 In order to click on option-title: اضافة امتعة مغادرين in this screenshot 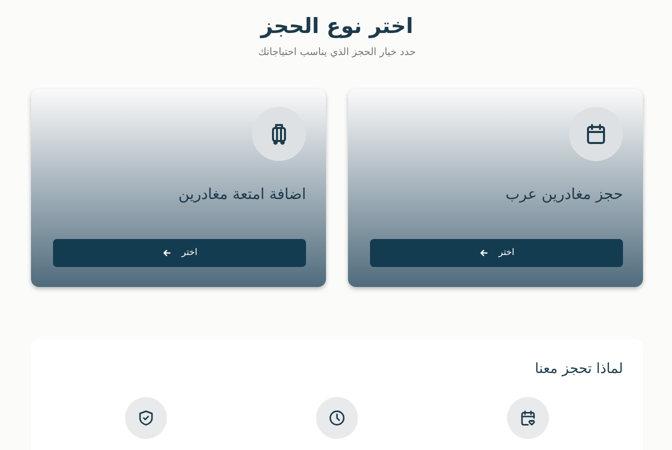, I will do `click(242, 194)`.